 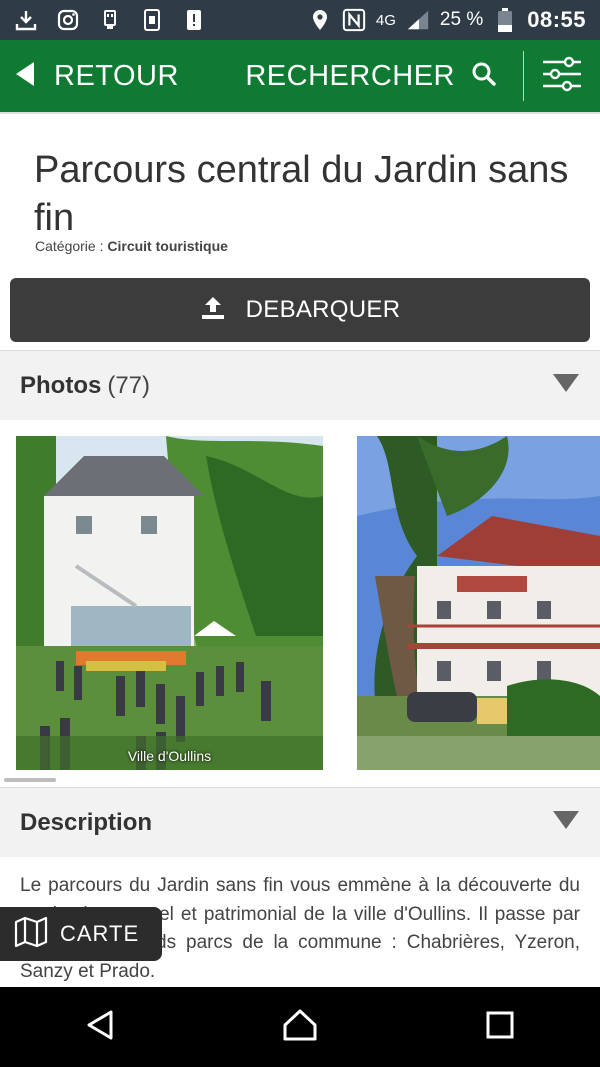 I want to click on map-button-label: CARTE, so click(x=100, y=933).